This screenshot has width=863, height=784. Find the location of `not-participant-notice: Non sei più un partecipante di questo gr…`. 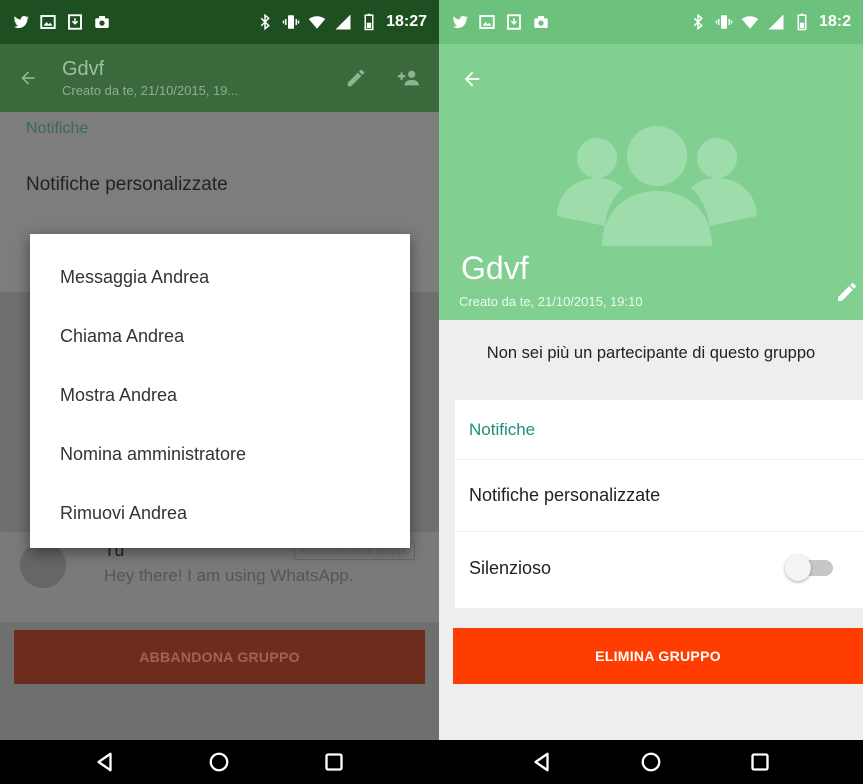

not-participant-notice: Non sei più un partecipante di questo gr… is located at coordinates (651, 353).